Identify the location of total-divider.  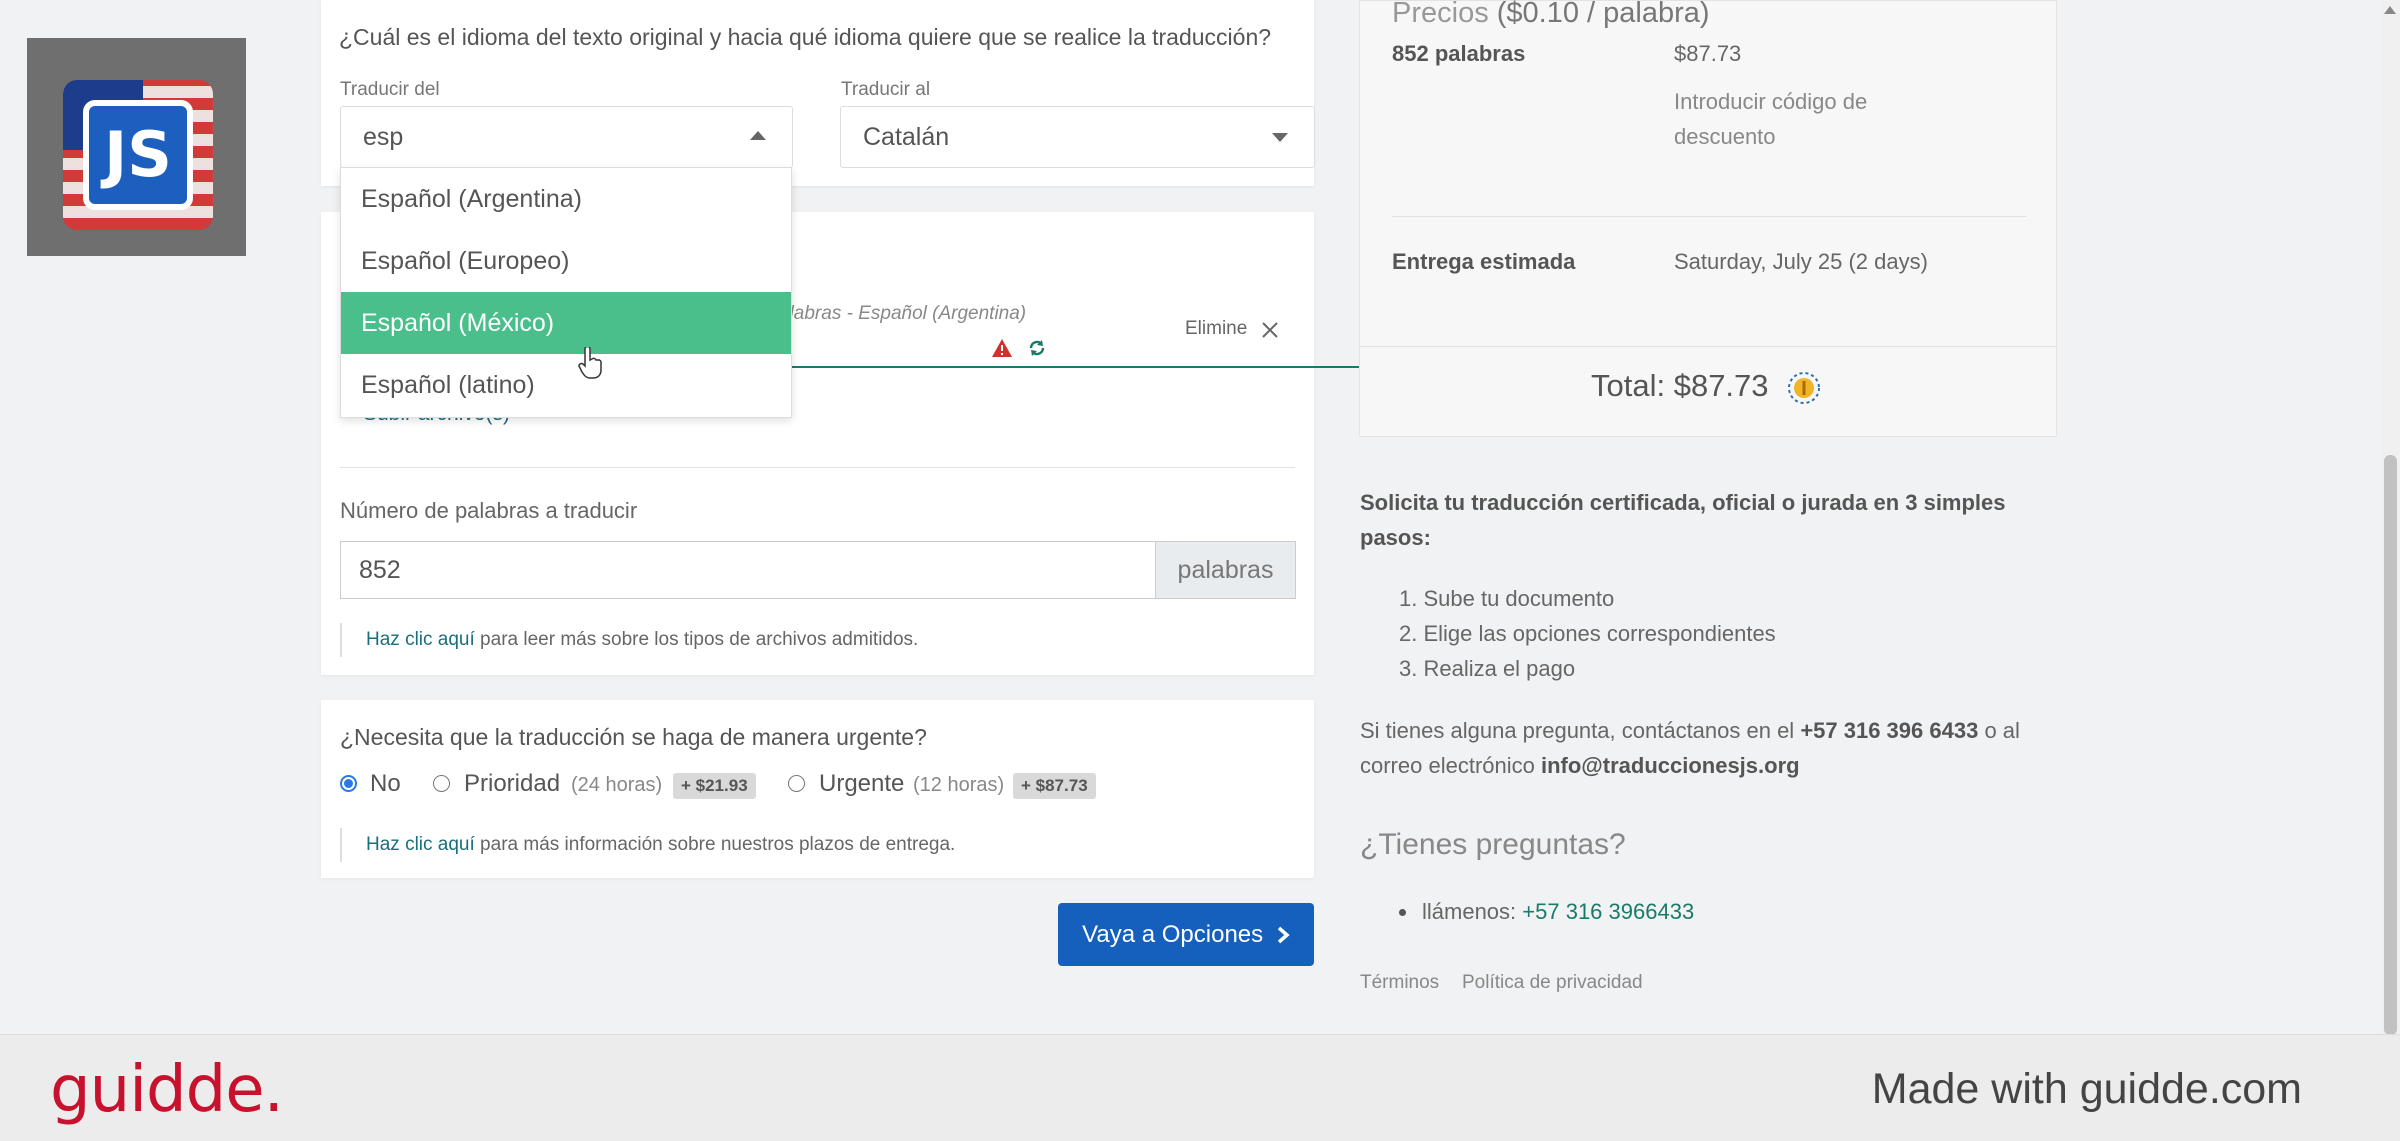
(1708, 346).